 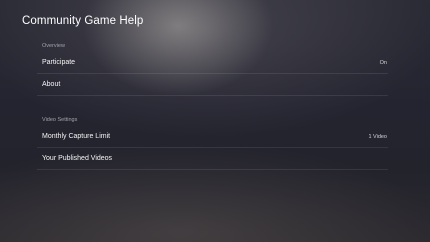 What do you see at coordinates (60, 120) in the screenshot?
I see `section-header-video-settings: Video Settings` at bounding box center [60, 120].